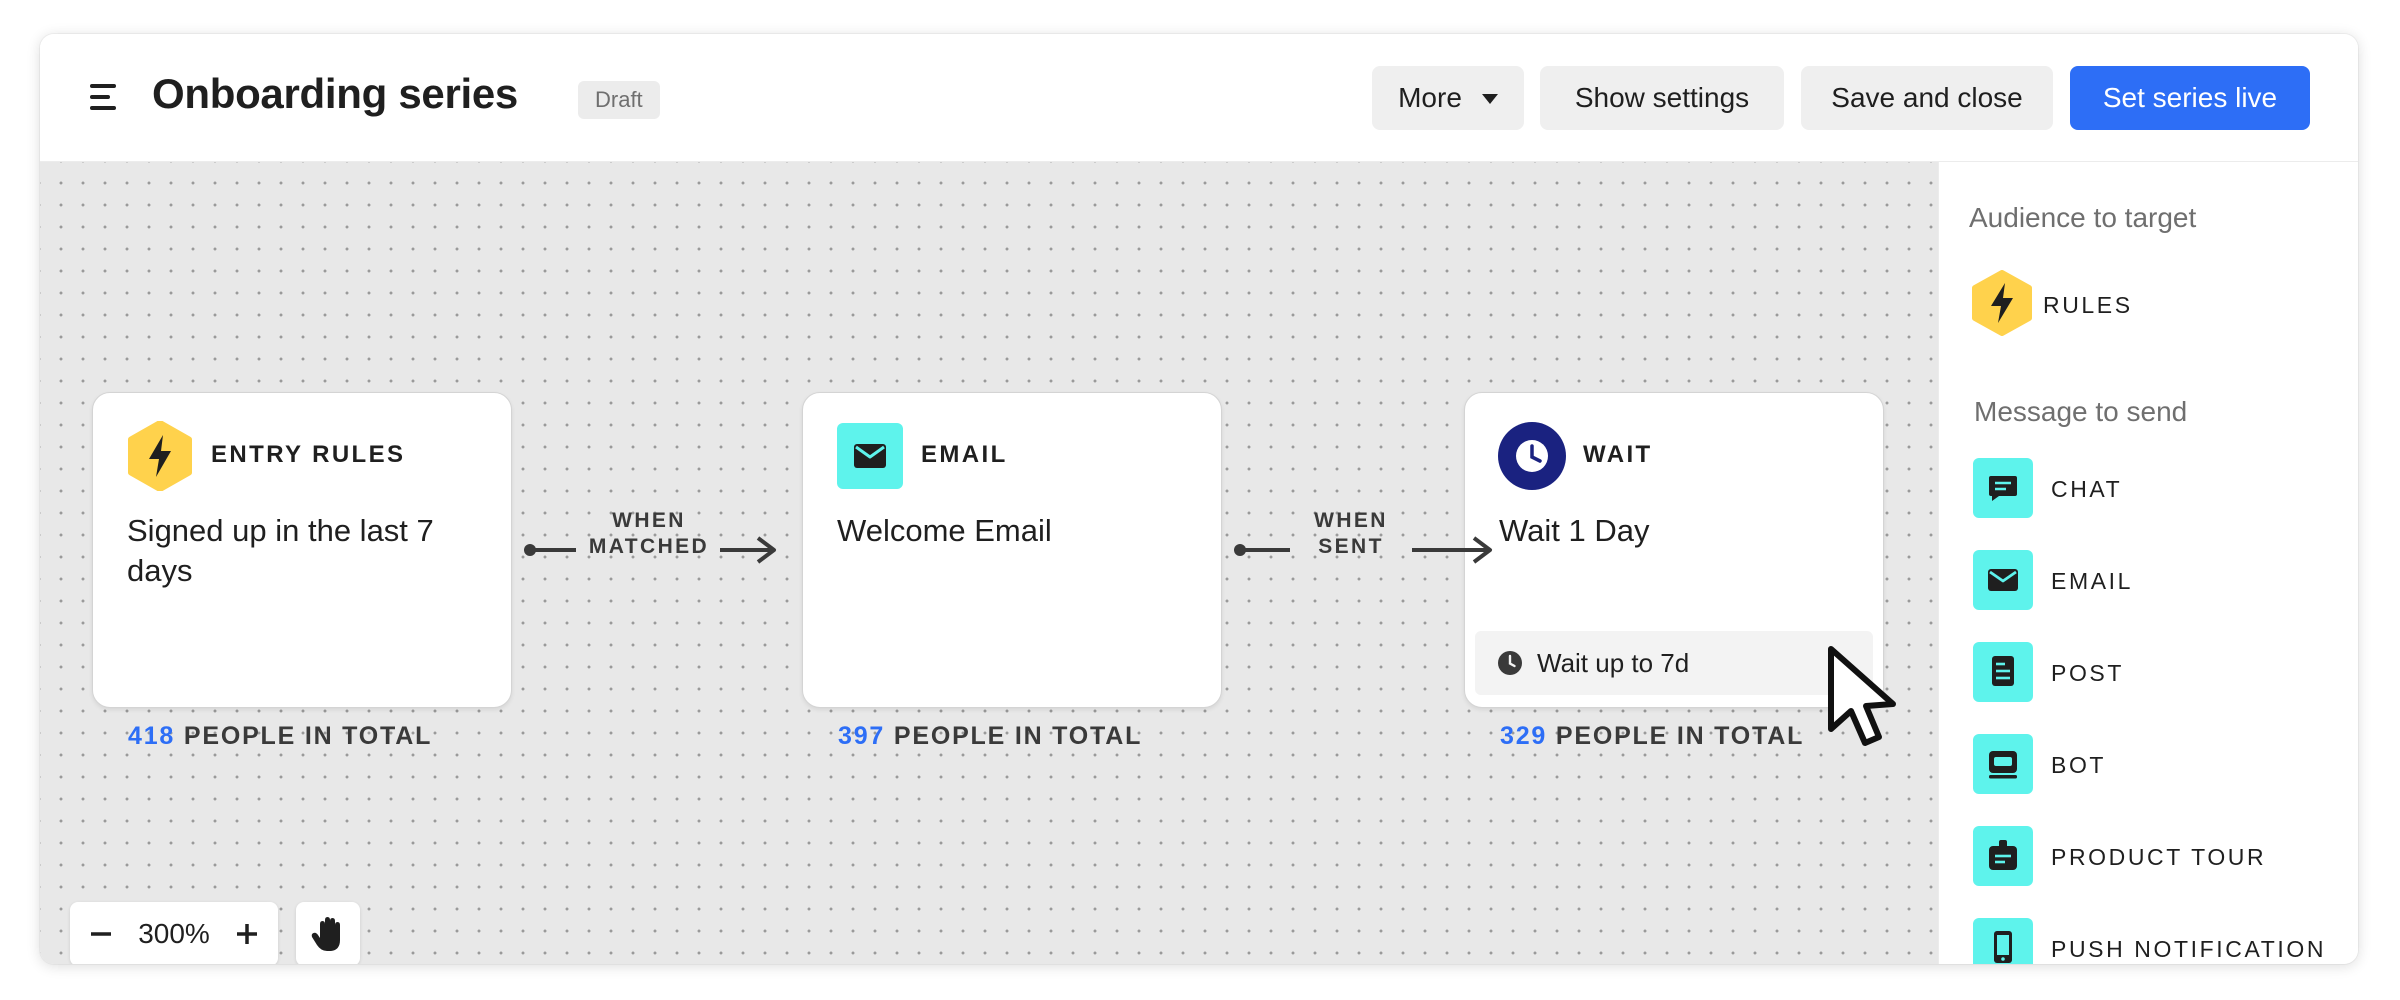 This screenshot has height=1000, width=2400. I want to click on more-label: More, so click(1430, 97).